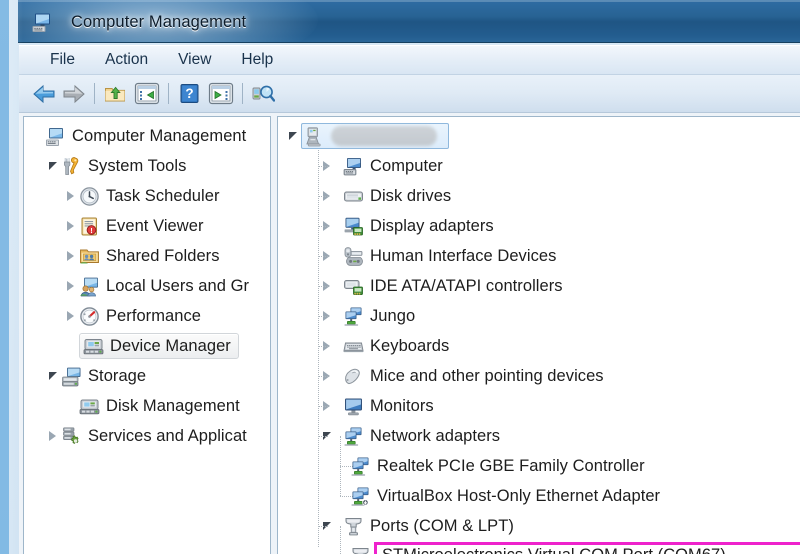 This screenshot has width=800, height=554. What do you see at coordinates (539, 166) in the screenshot?
I see `device-node-computer: Computer` at bounding box center [539, 166].